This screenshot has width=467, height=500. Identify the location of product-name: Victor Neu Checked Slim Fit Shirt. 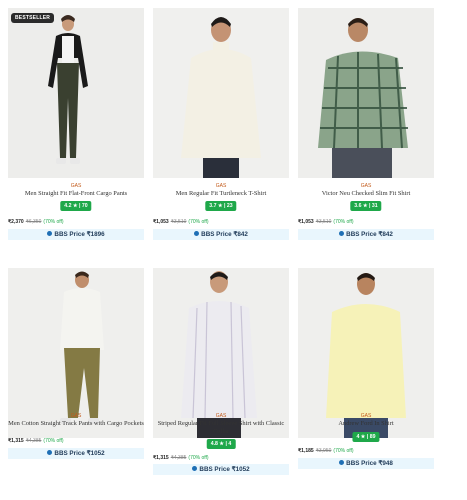
(366, 194).